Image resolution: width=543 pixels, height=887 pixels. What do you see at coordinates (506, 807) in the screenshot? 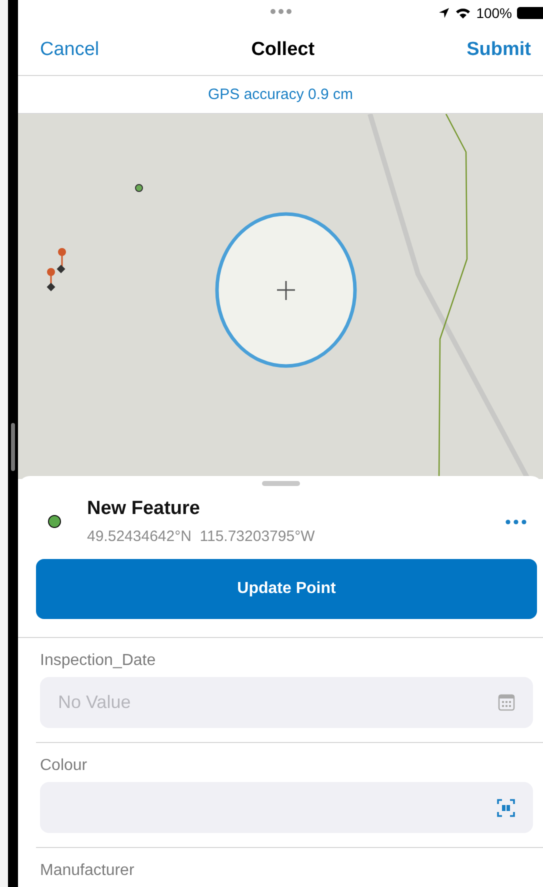
I see `barcode-scan-icon` at bounding box center [506, 807].